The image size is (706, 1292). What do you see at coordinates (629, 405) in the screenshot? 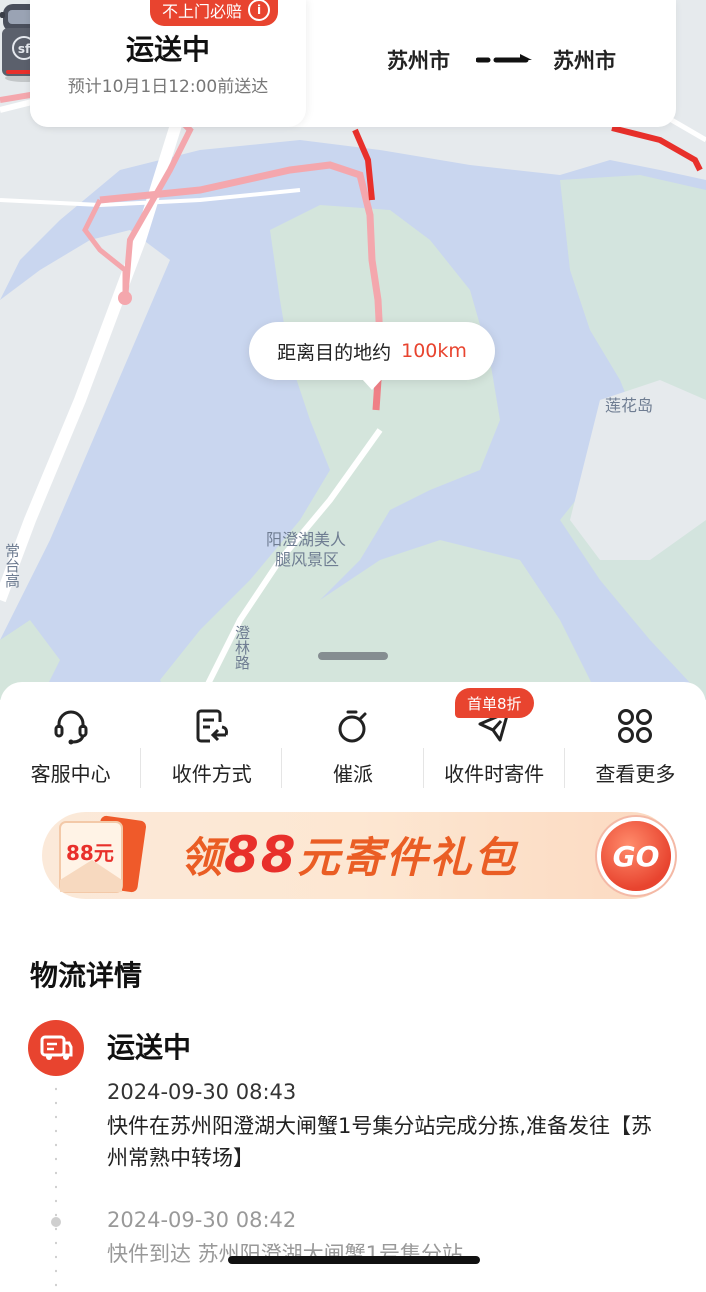
I see `map-label-island: 莲花岛` at bounding box center [629, 405].